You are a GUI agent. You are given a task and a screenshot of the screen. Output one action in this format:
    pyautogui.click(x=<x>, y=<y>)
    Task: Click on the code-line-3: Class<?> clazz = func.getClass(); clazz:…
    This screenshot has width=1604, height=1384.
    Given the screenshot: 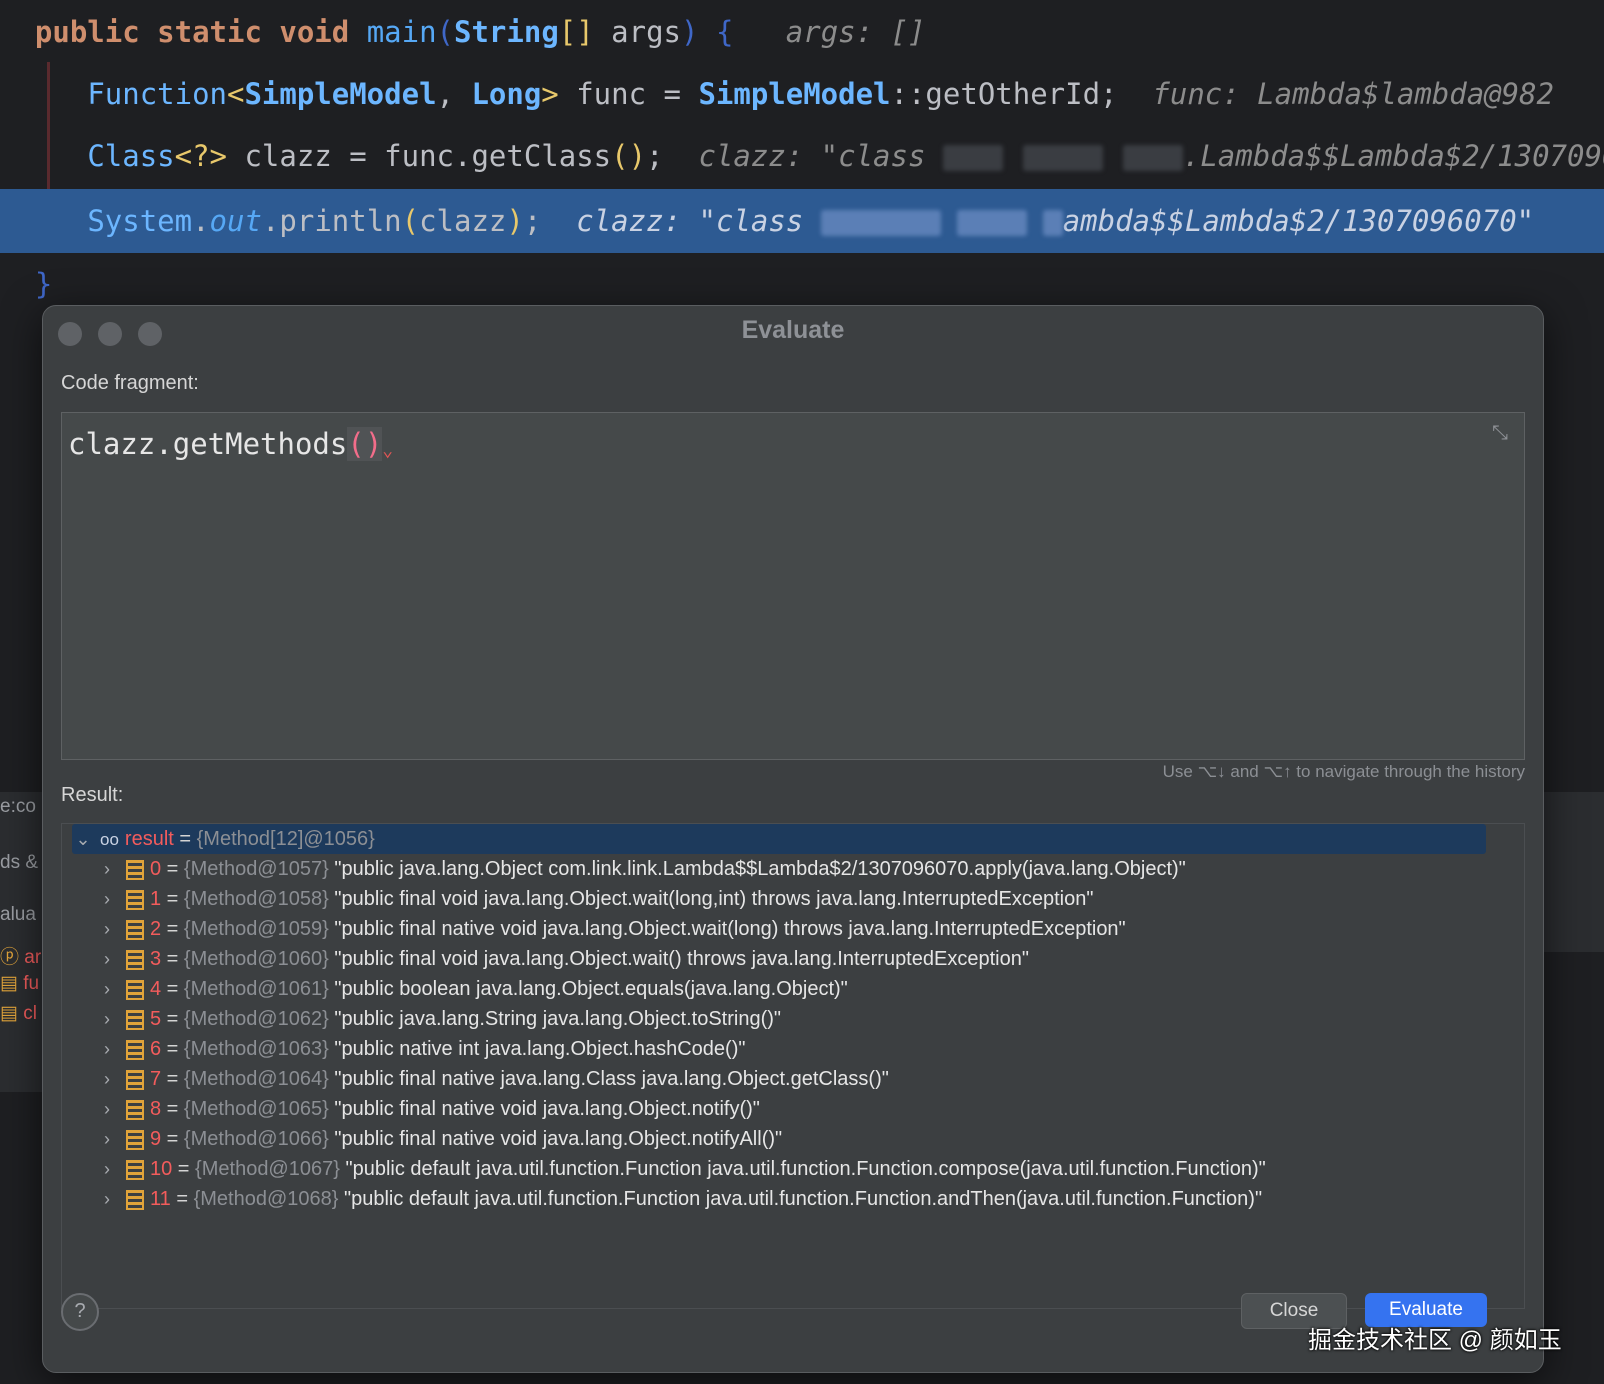 What is the action you would take?
    pyautogui.click(x=802, y=156)
    